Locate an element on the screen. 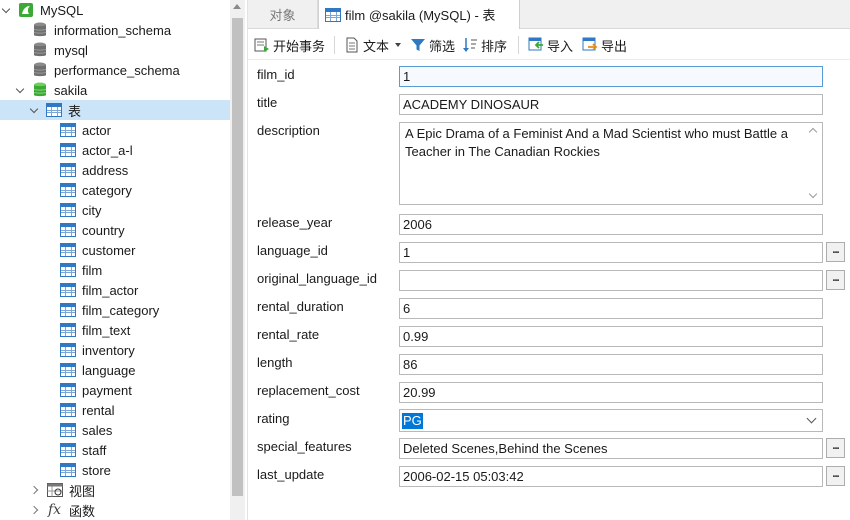 The width and height of the screenshot is (850, 520). table-label: customer is located at coordinates (109, 250).